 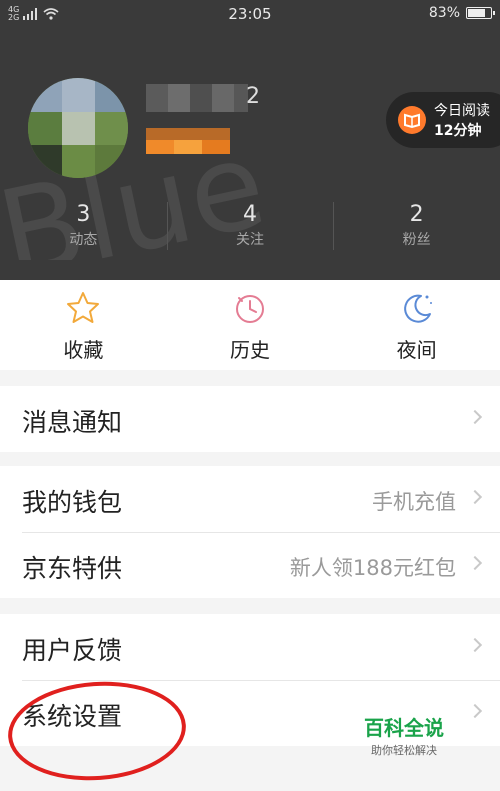 What do you see at coordinates (72, 502) in the screenshot?
I see `menu-item-label: 我的钱包` at bounding box center [72, 502].